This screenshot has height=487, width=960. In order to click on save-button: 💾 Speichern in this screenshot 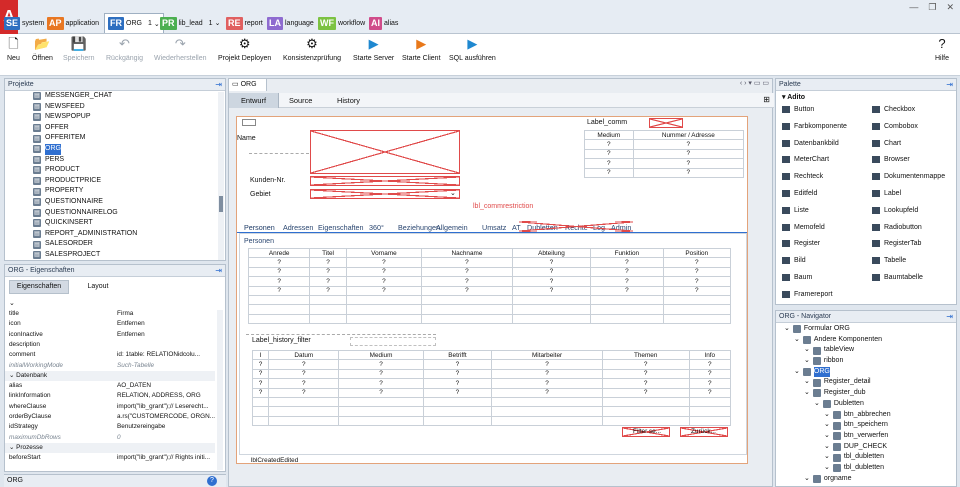, I will do `click(79, 49)`.